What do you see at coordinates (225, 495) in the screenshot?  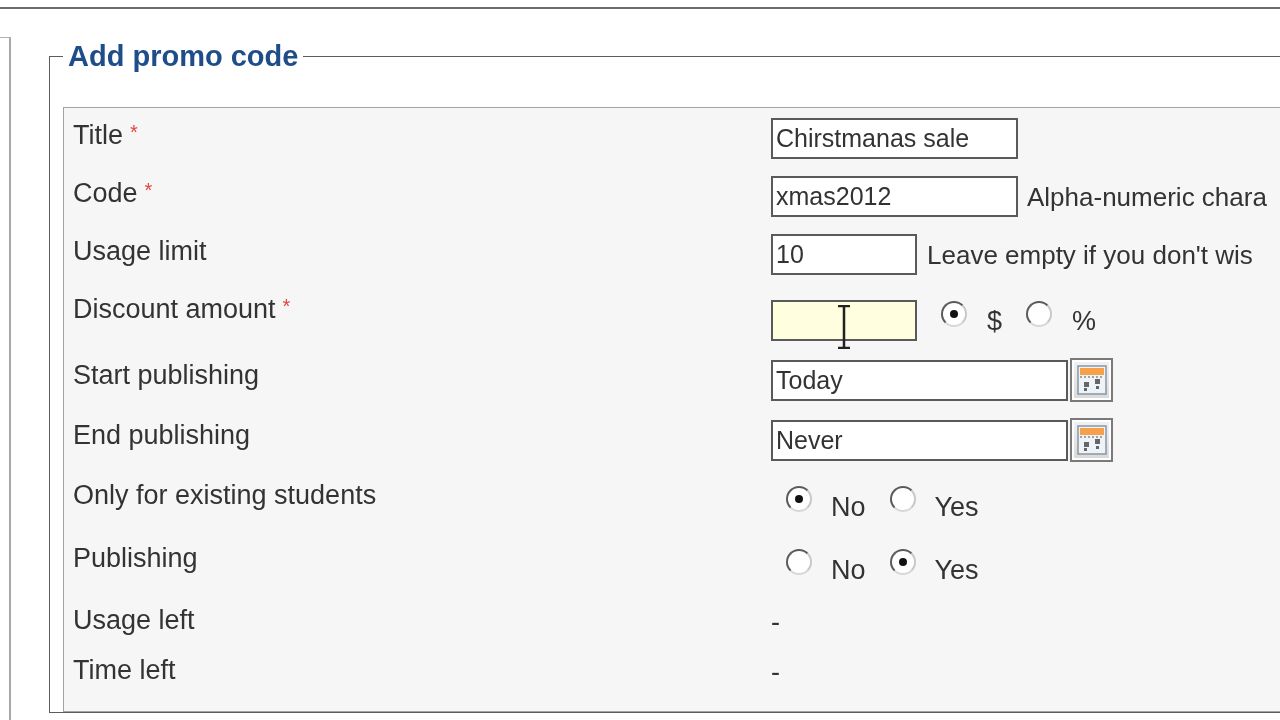 I see `field-label: Only for existing students` at bounding box center [225, 495].